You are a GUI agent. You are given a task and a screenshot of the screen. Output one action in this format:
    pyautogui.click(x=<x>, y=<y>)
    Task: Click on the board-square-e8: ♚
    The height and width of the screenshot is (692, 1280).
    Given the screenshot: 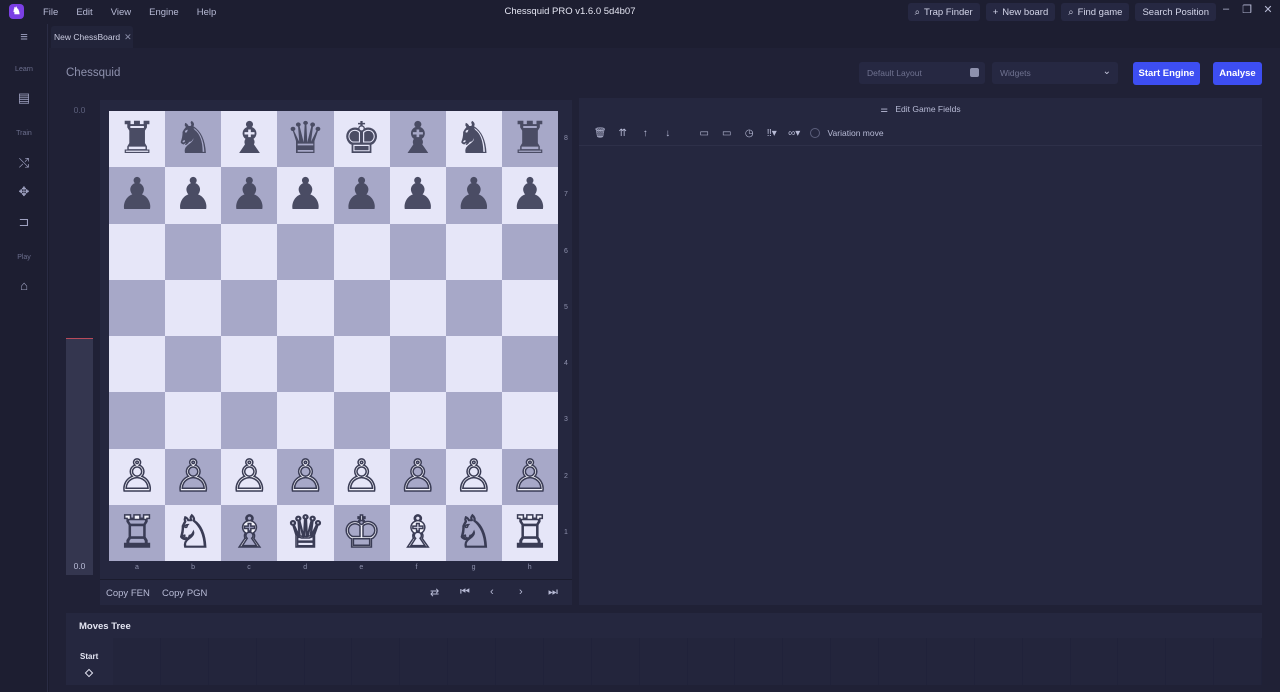 What is the action you would take?
    pyautogui.click(x=361, y=139)
    